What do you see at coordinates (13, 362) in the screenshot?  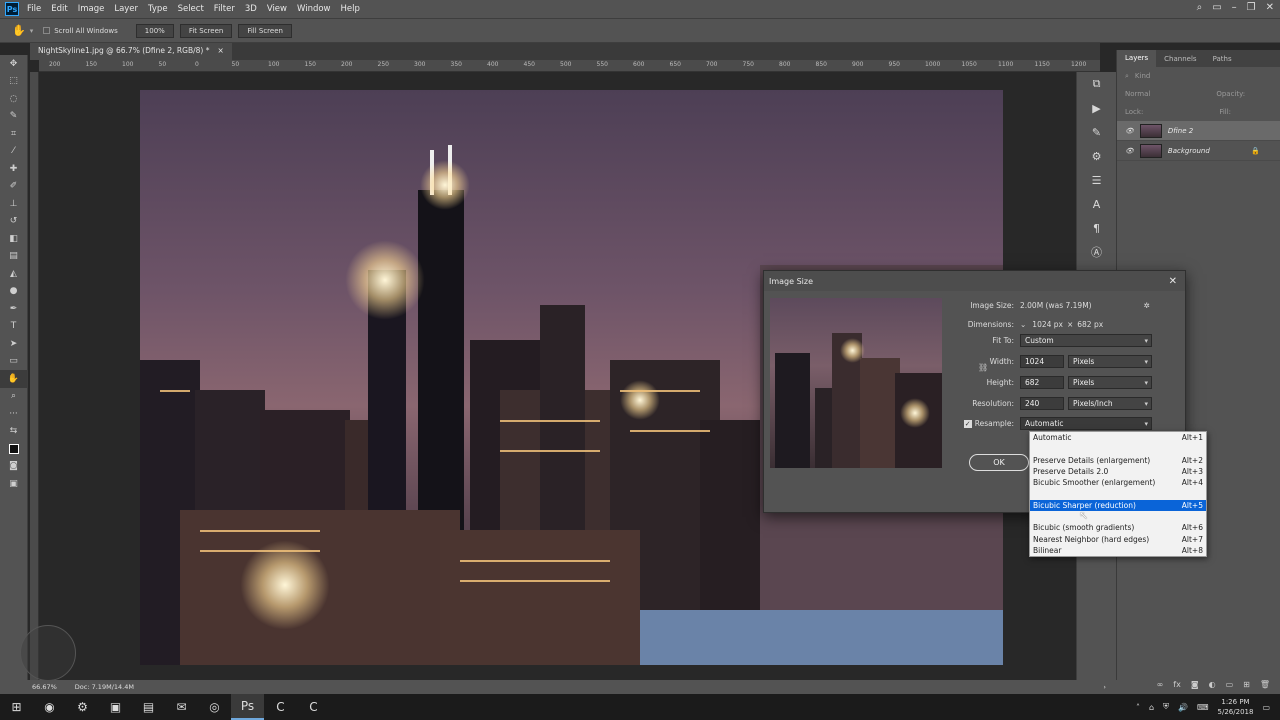 I see `rectangle-tool-icon: ▭` at bounding box center [13, 362].